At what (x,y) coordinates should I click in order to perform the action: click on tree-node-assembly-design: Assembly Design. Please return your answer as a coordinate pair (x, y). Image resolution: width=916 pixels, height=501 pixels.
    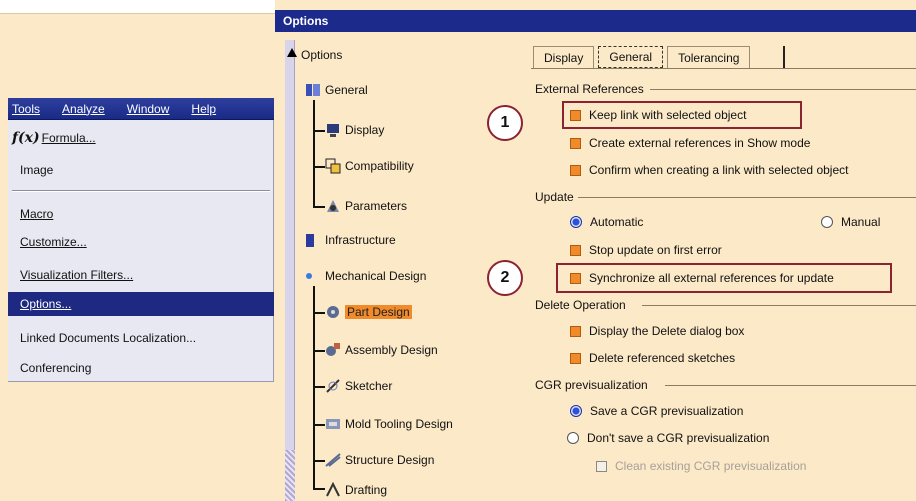
    Looking at the image, I should click on (381, 350).